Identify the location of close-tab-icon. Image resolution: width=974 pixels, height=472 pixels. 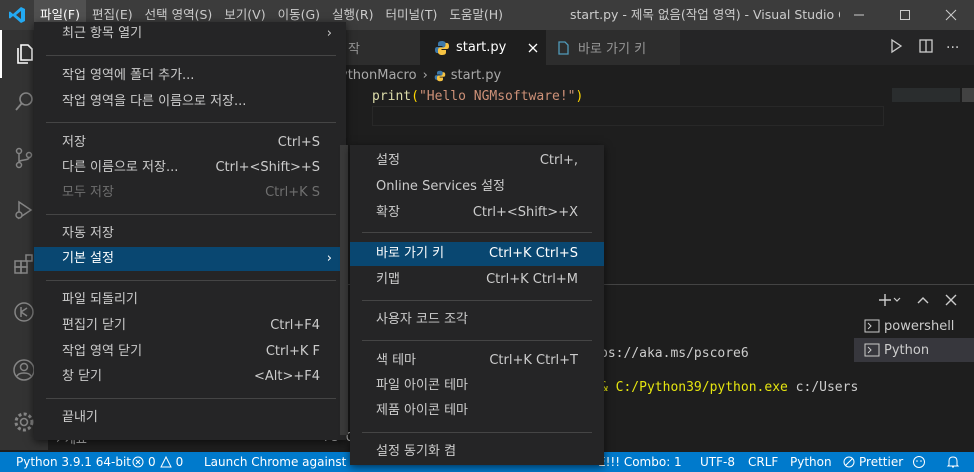
(533, 48).